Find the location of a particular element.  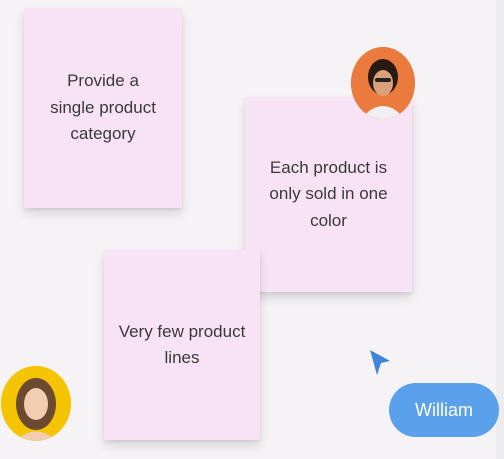

sticky-note-text: Provide a single product category is located at coordinates (103, 107).